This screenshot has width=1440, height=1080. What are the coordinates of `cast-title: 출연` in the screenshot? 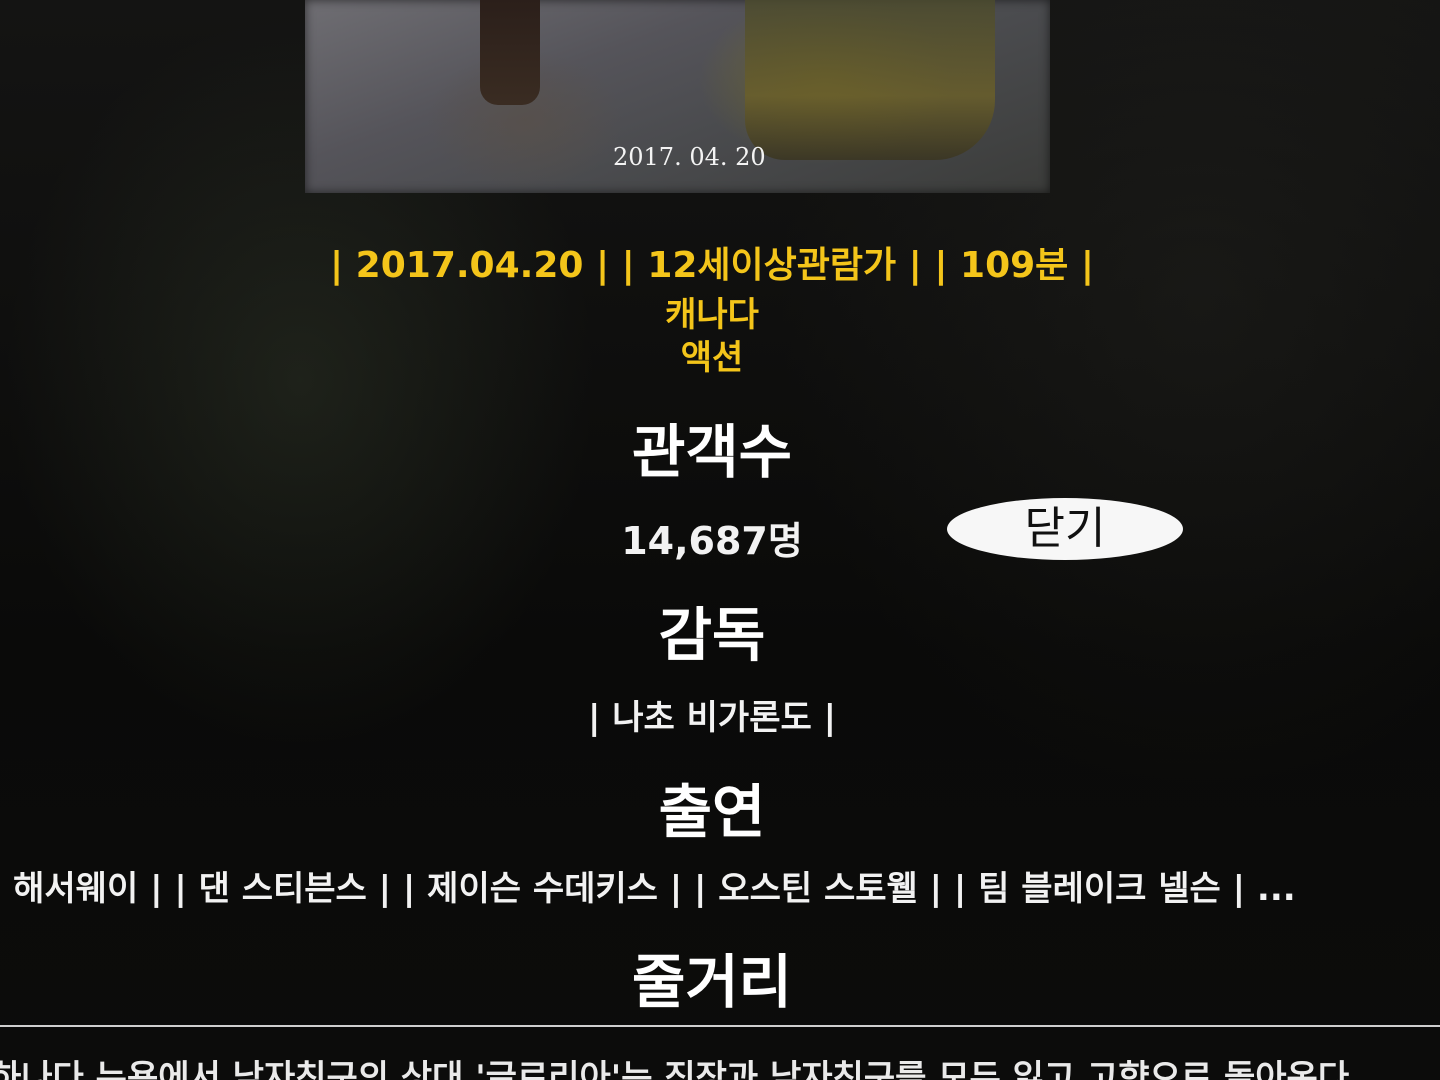 It's located at (712, 812).